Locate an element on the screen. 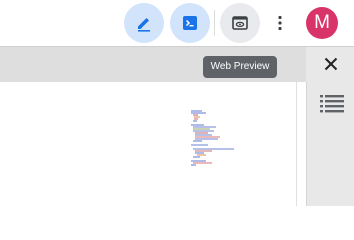 The height and width of the screenshot is (240, 354). web-preview-tooltip: Web Preview is located at coordinates (240, 67).